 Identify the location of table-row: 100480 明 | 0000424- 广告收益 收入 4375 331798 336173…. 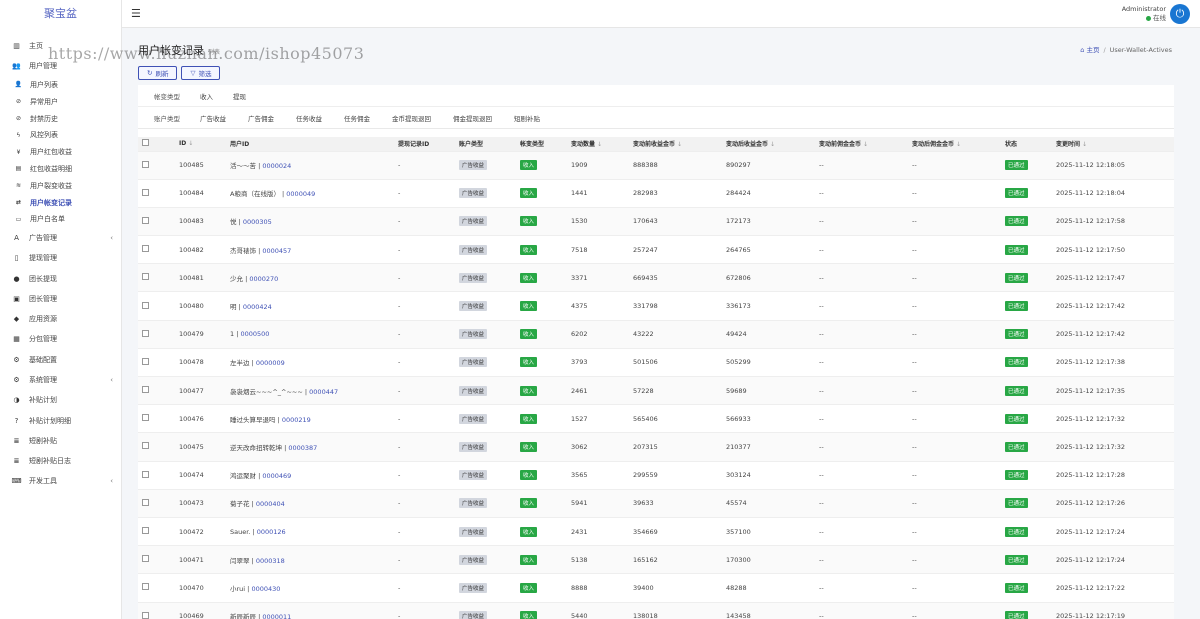
(656, 306).